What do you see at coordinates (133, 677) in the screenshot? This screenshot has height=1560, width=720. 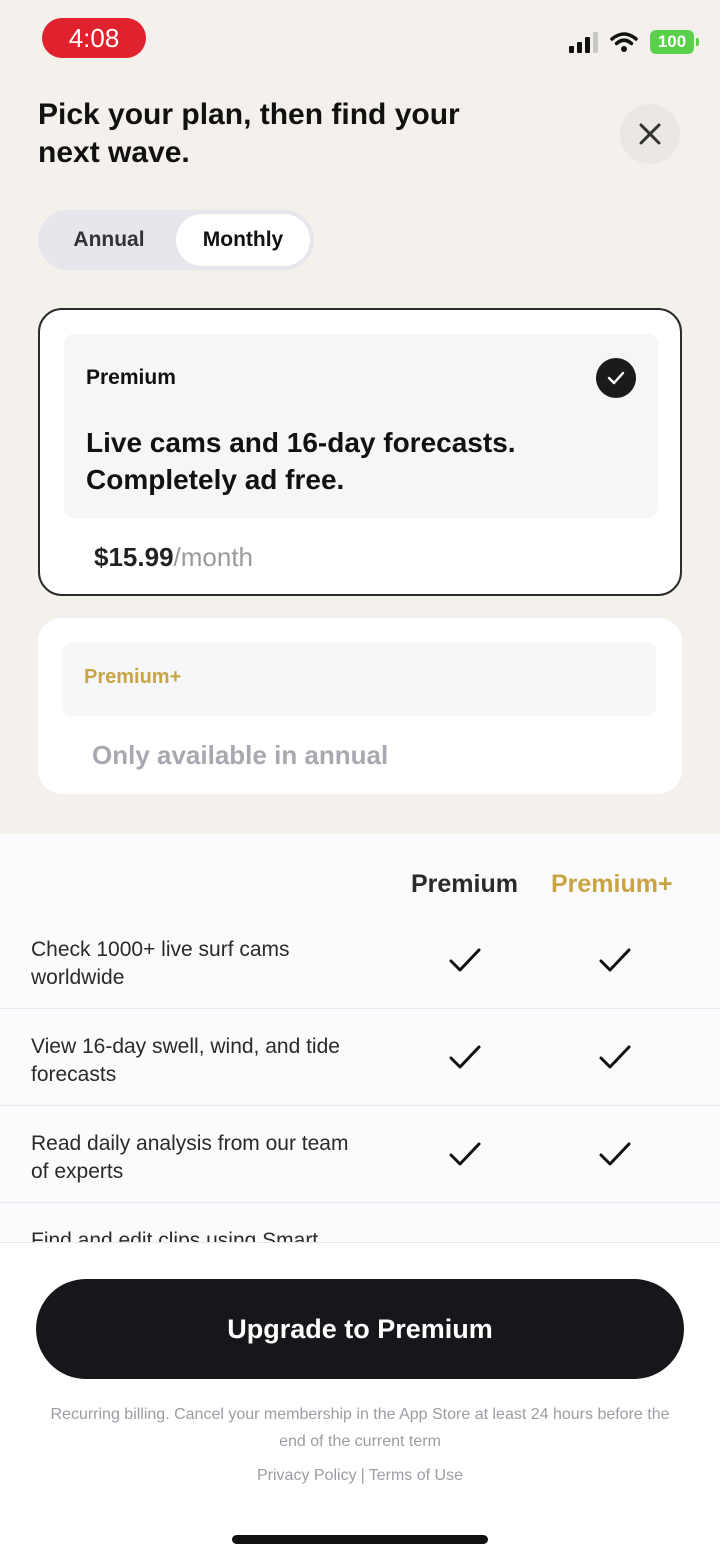 I see `plan-name: Premium+` at bounding box center [133, 677].